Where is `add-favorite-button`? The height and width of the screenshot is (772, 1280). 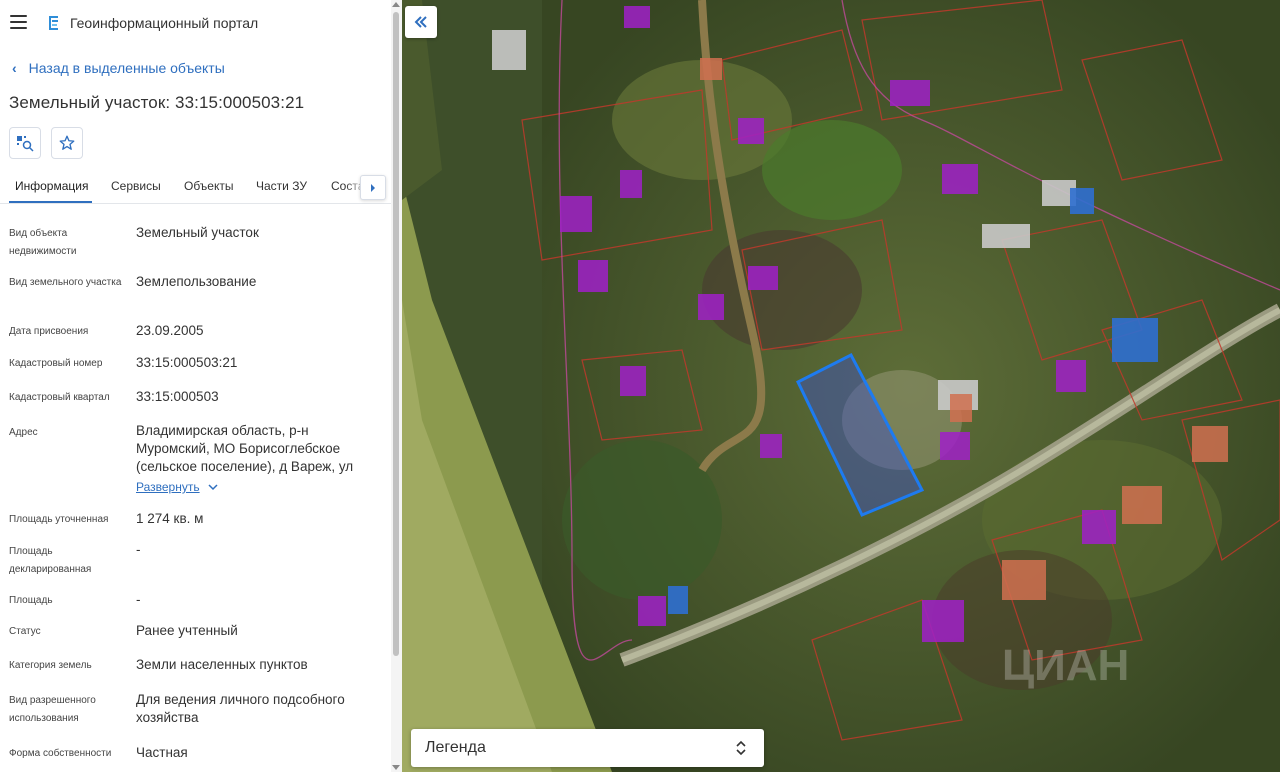
add-favorite-button is located at coordinates (67, 143).